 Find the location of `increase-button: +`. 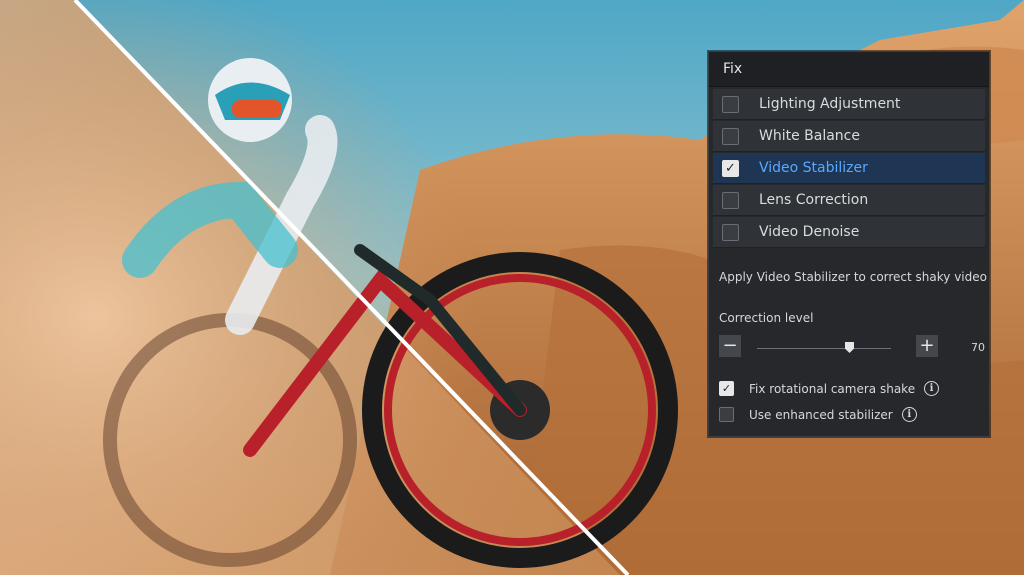

increase-button: + is located at coordinates (927, 346).